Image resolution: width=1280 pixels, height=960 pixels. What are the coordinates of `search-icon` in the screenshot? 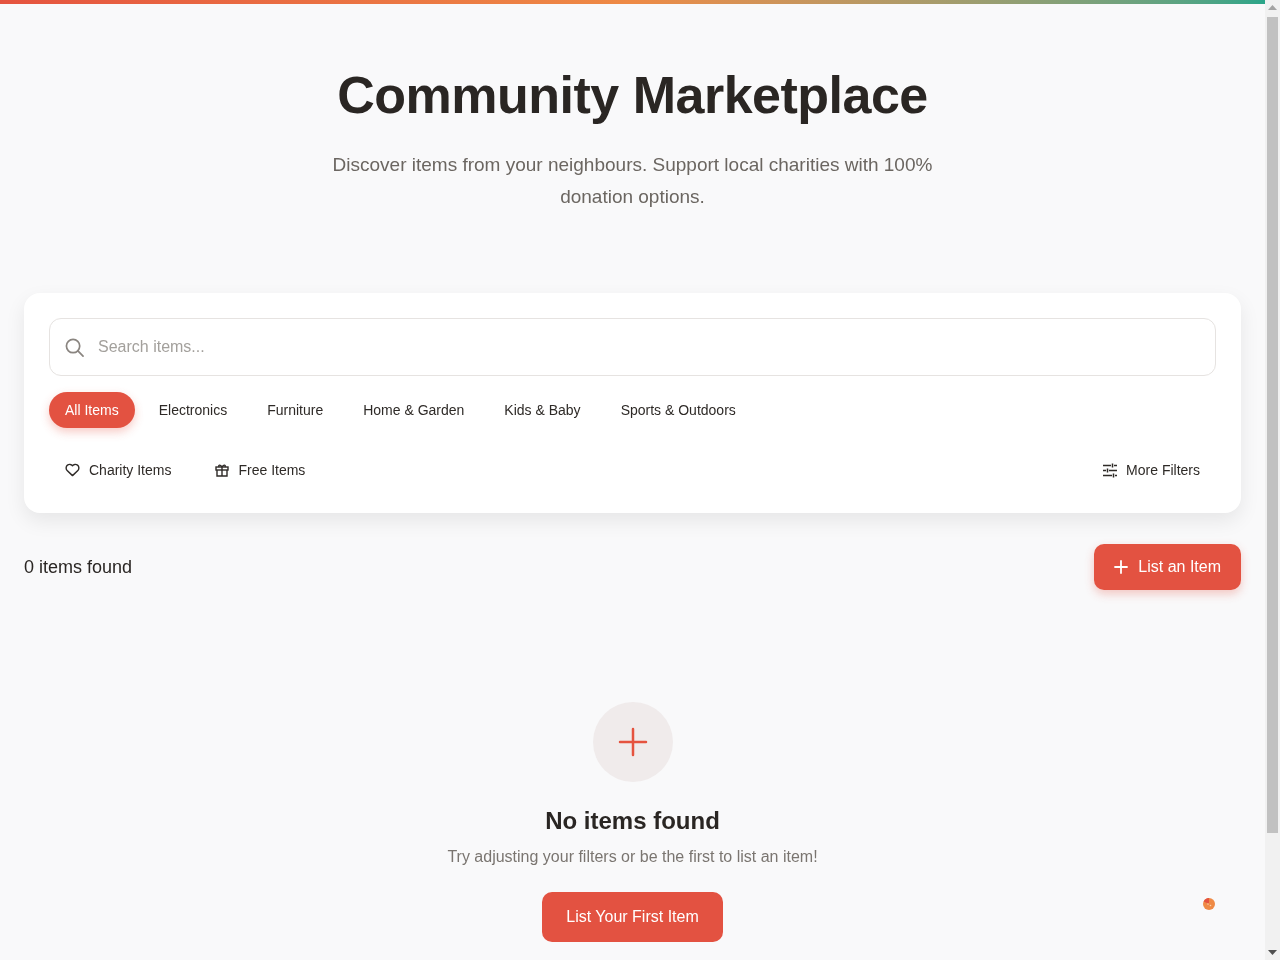 It's located at (74, 347).